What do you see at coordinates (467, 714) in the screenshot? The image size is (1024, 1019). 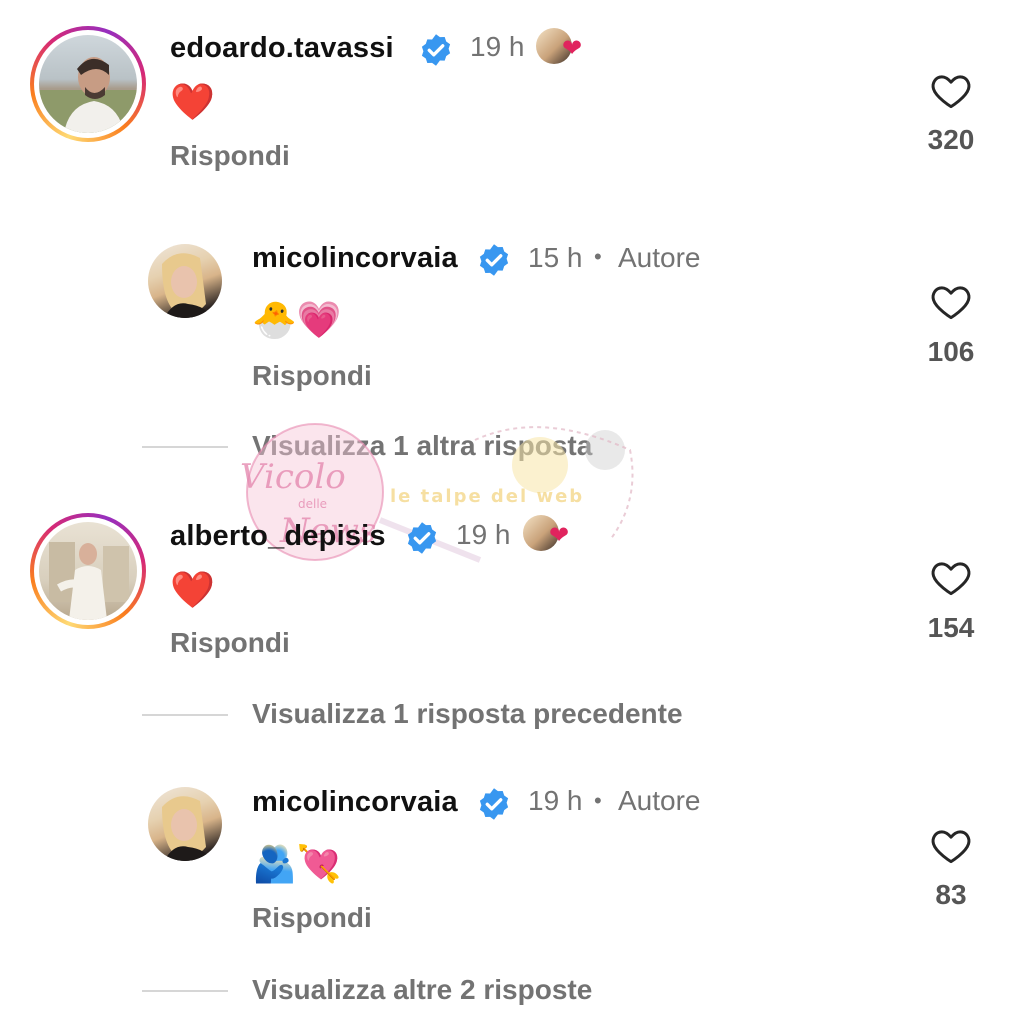 I see `view-more-label: Visualizza 1 risposta precedente` at bounding box center [467, 714].